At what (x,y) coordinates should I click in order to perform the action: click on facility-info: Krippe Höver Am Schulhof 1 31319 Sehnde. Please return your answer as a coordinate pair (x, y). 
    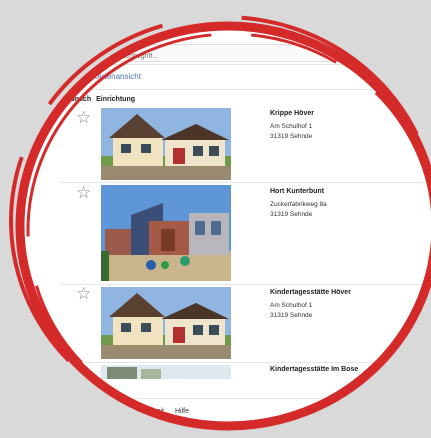
    Looking at the image, I should click on (292, 125).